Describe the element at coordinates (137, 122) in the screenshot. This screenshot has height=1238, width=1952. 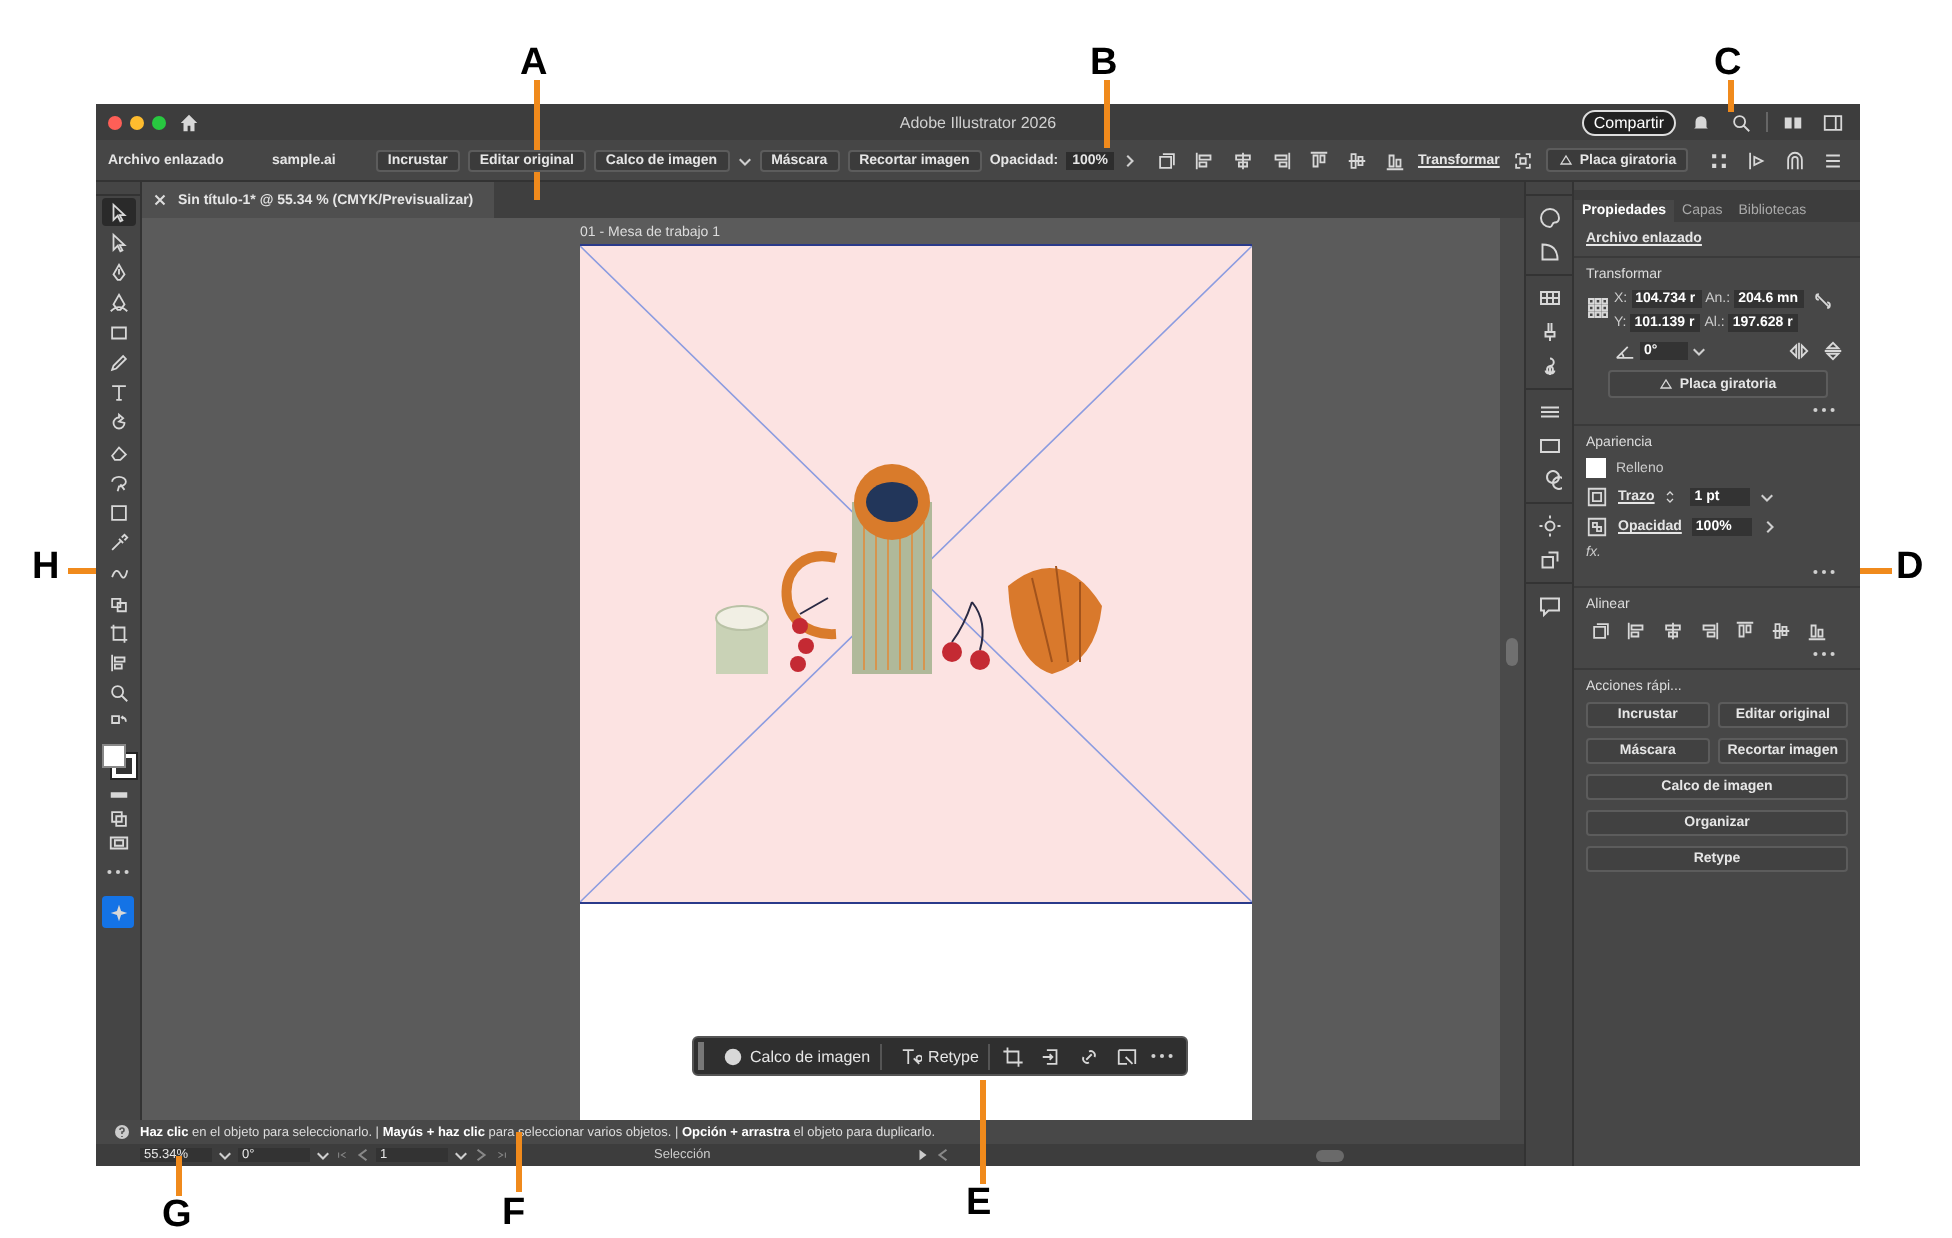
I see `minimize-window-button` at that location.